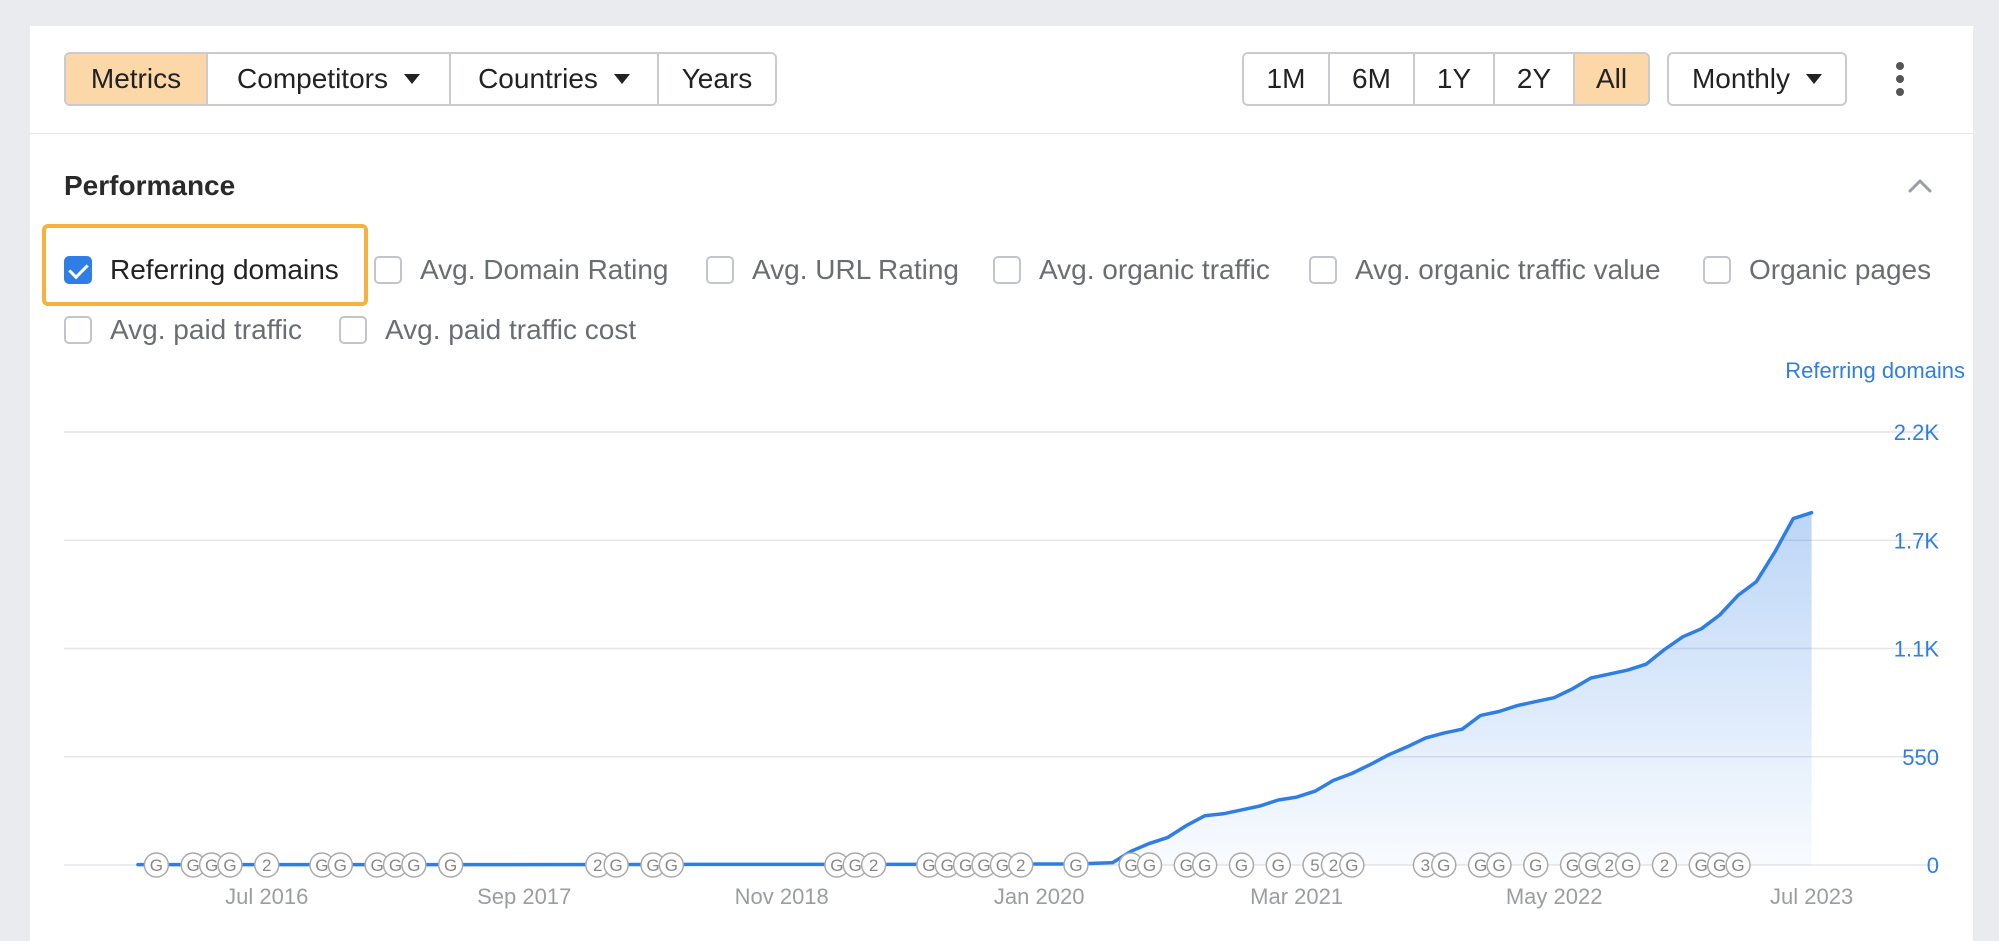  Describe the element at coordinates (782, 896) in the screenshot. I see `x-tick-label: Nov 2018` at that location.